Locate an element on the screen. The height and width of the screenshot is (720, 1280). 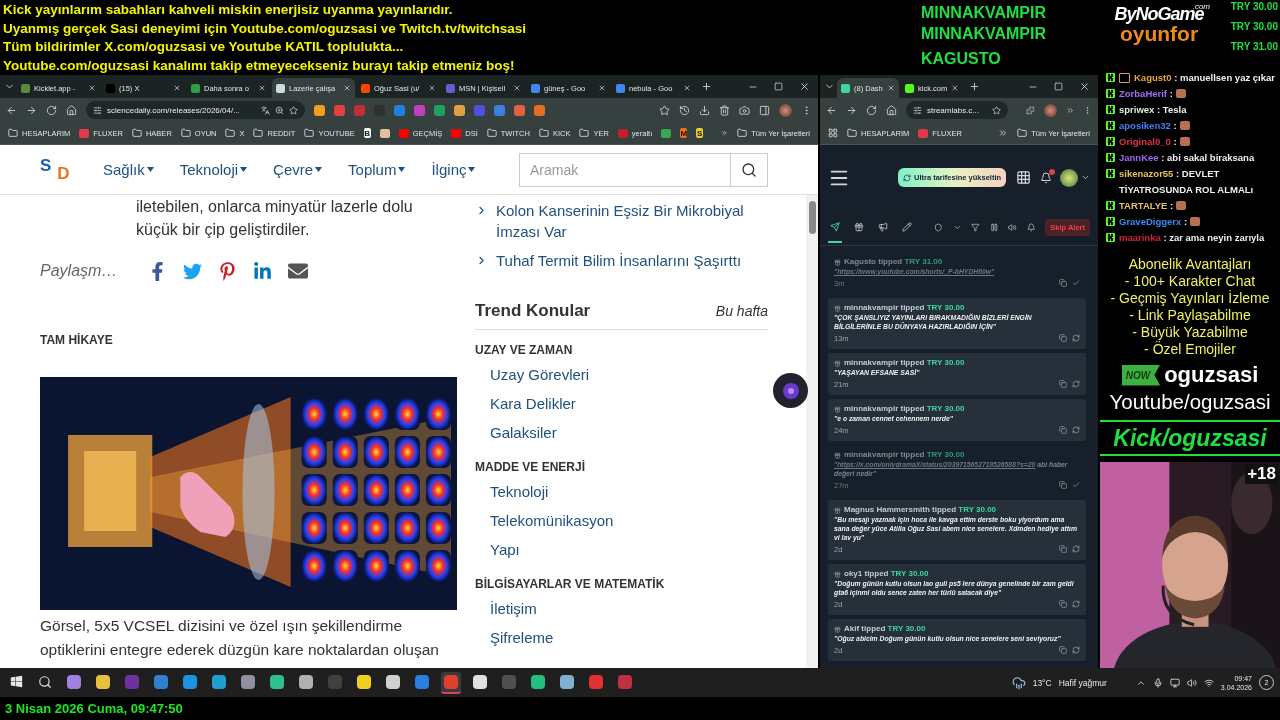
mail-icon is located at coordinates (298, 271).